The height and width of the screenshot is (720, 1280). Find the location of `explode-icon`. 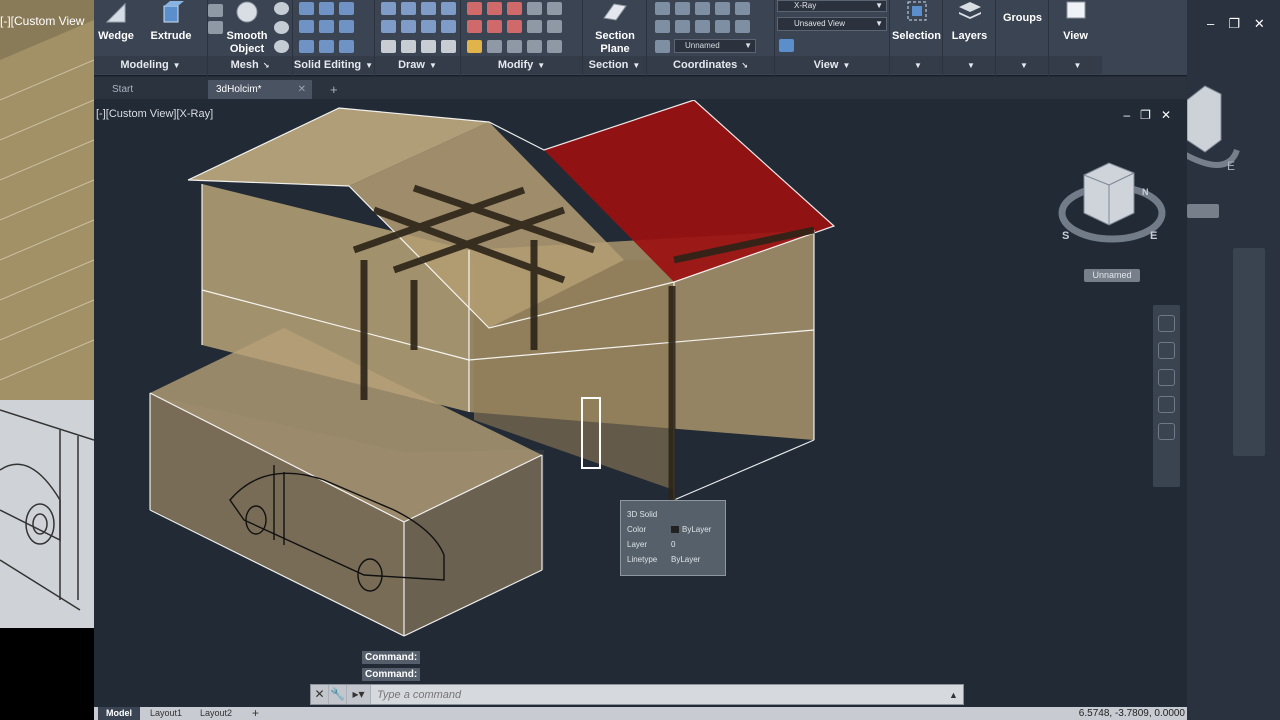

explode-icon is located at coordinates (554, 8).